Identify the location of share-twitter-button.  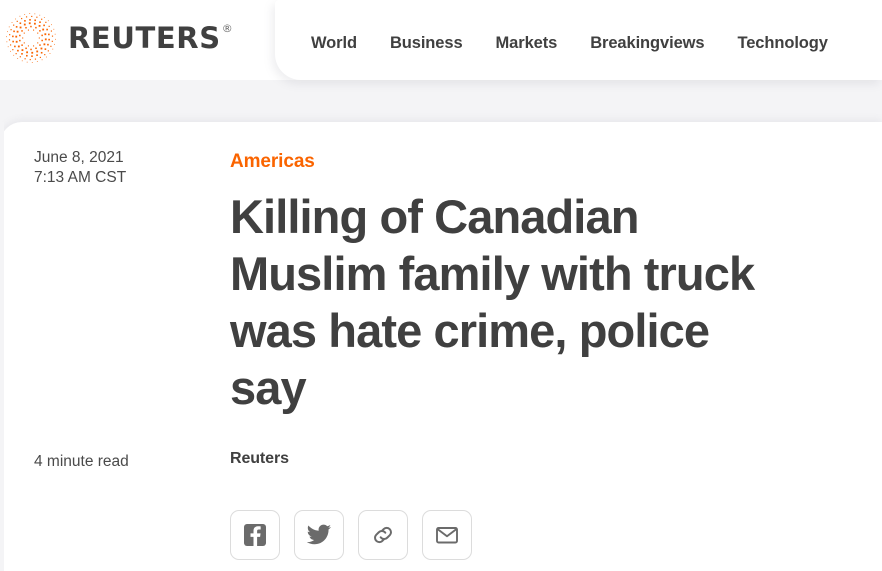
(319, 535).